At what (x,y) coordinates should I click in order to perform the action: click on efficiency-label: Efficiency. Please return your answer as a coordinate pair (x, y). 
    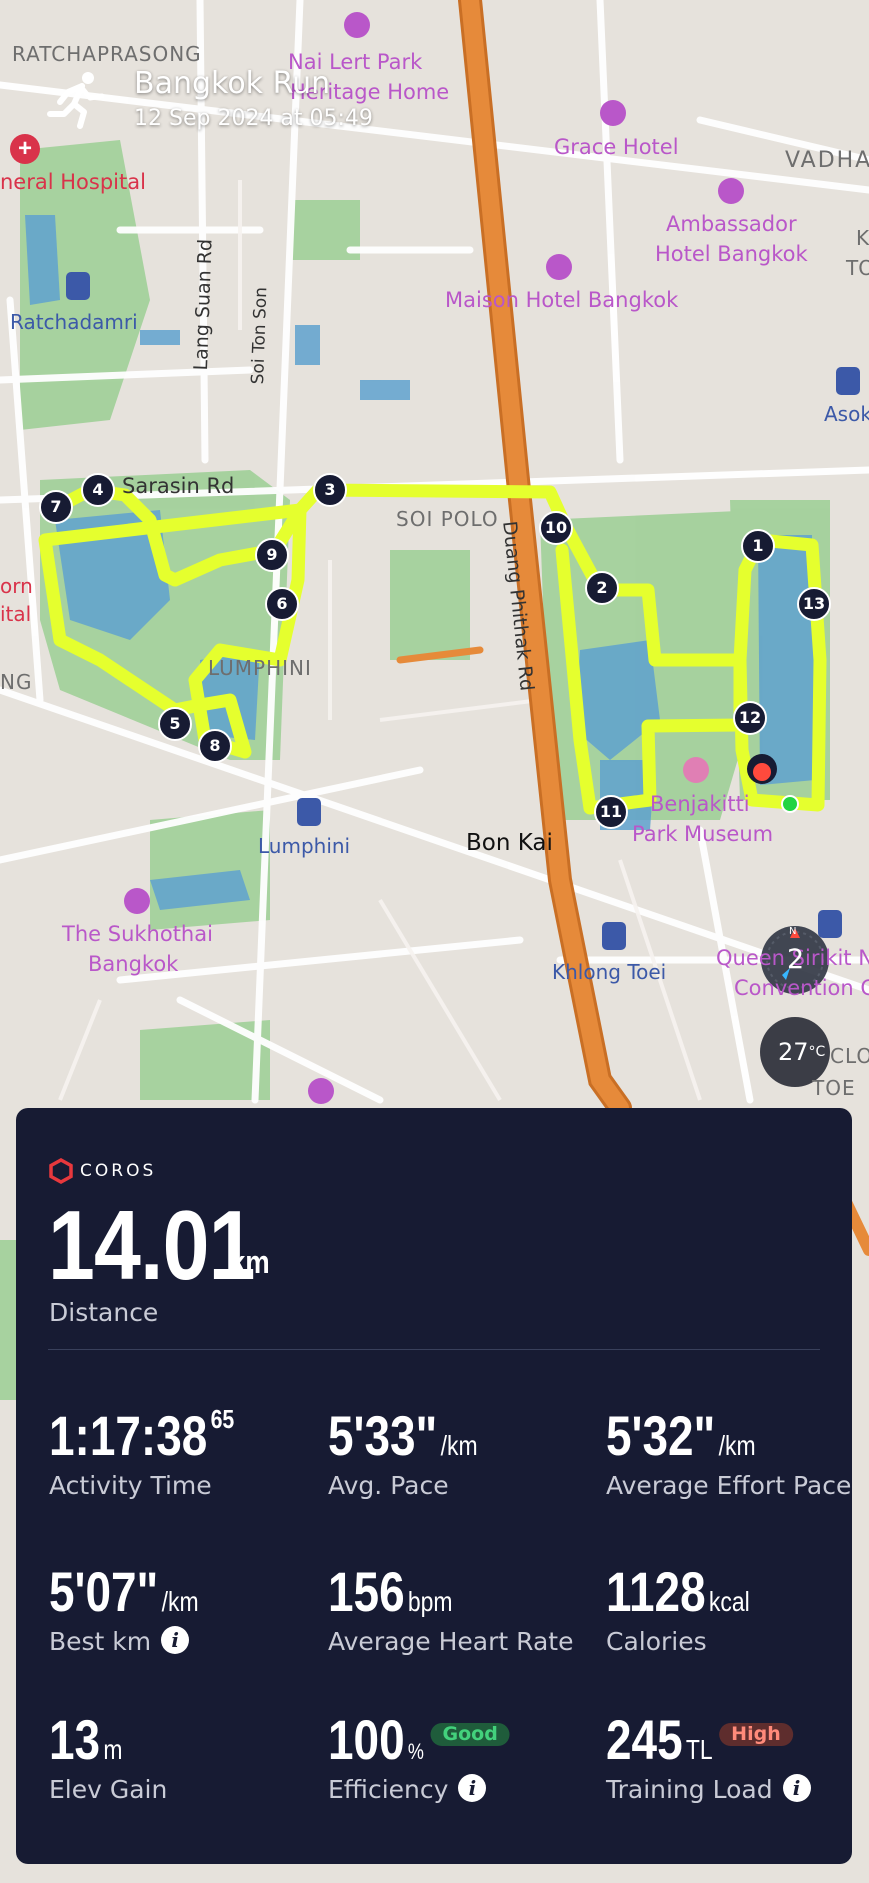
    Looking at the image, I should click on (388, 1789).